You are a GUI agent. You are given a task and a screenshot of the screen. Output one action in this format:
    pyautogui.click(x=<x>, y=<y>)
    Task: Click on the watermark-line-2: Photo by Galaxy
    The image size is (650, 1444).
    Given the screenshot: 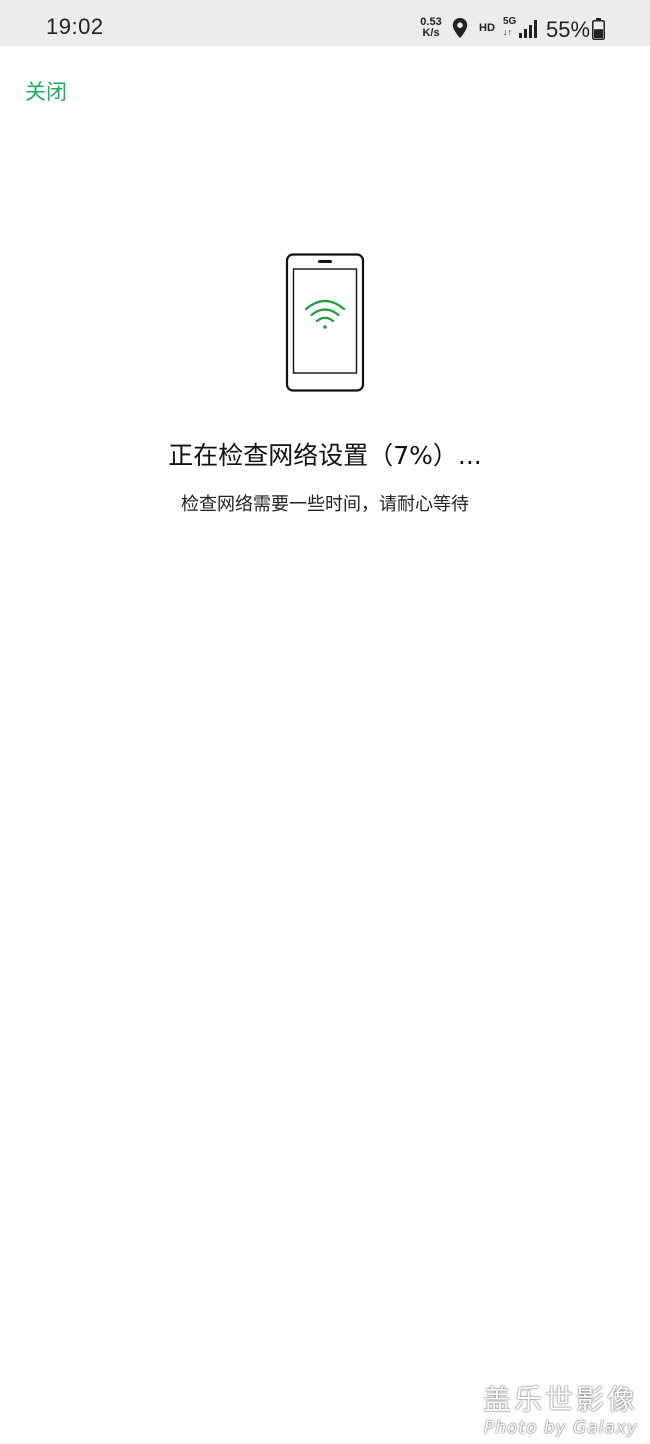 What is the action you would take?
    pyautogui.click(x=560, y=1428)
    